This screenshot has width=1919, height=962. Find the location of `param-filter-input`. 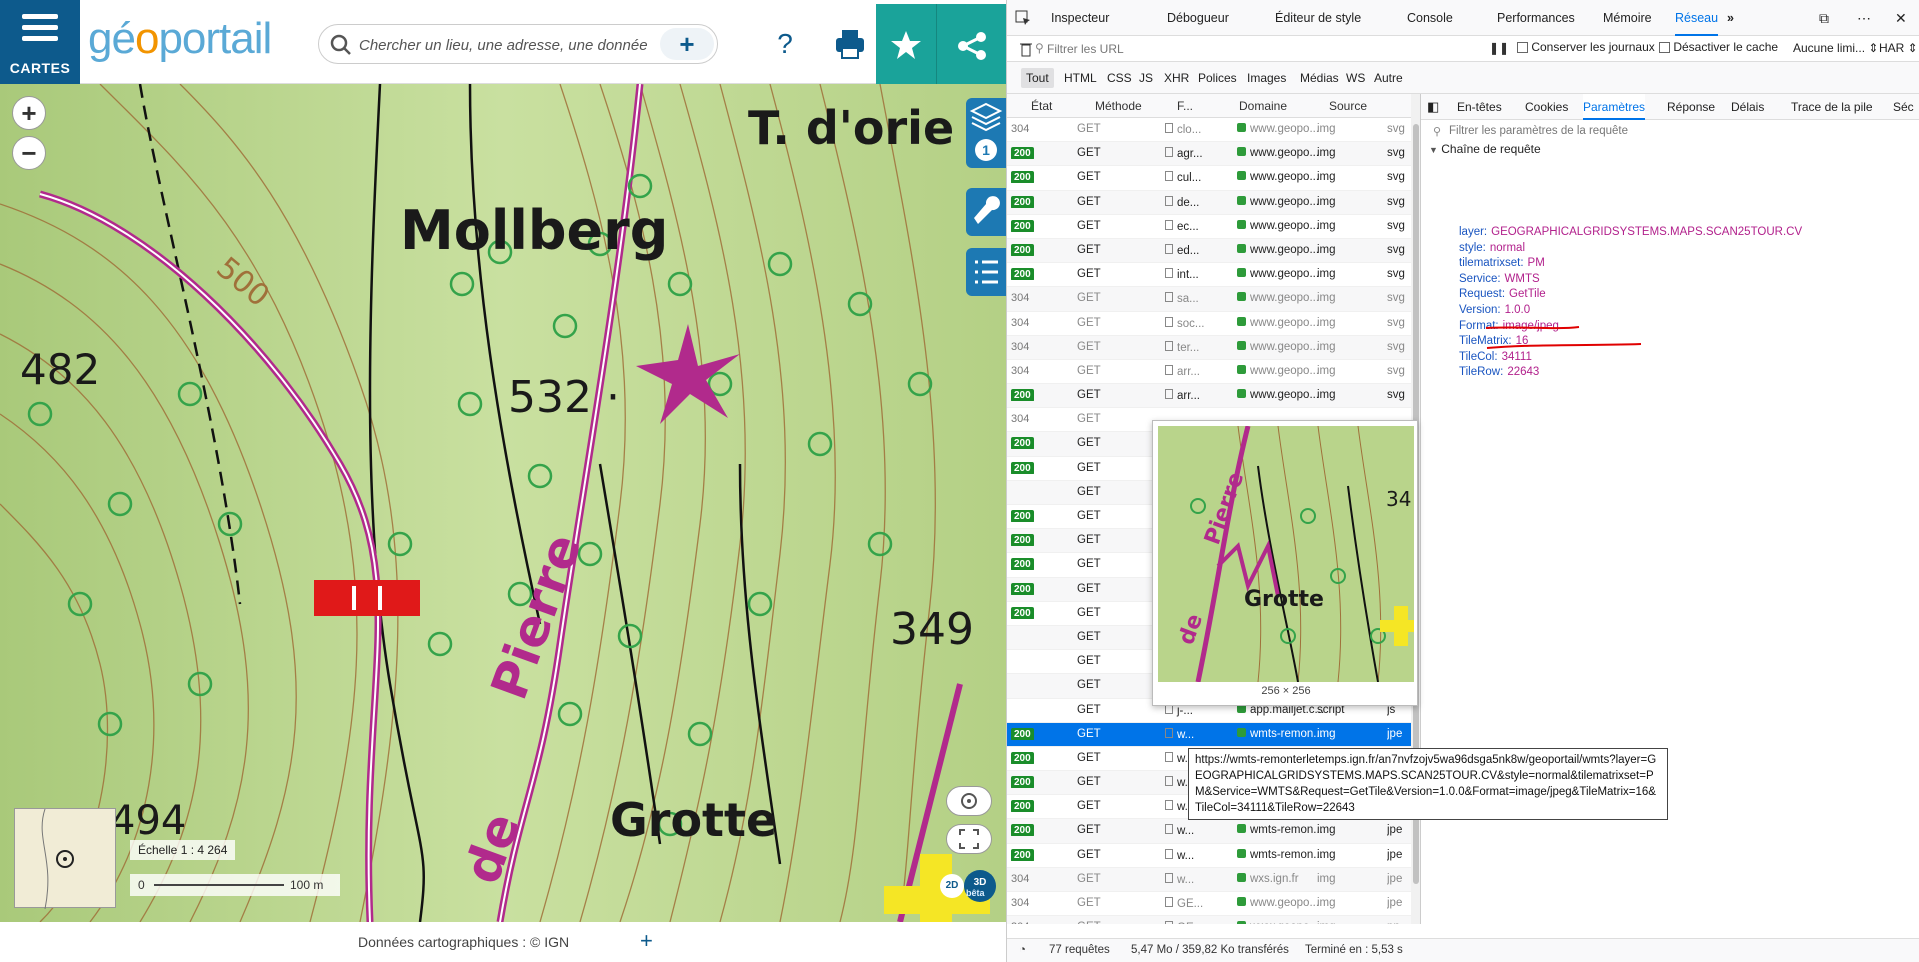

param-filter-input is located at coordinates (1649, 131).